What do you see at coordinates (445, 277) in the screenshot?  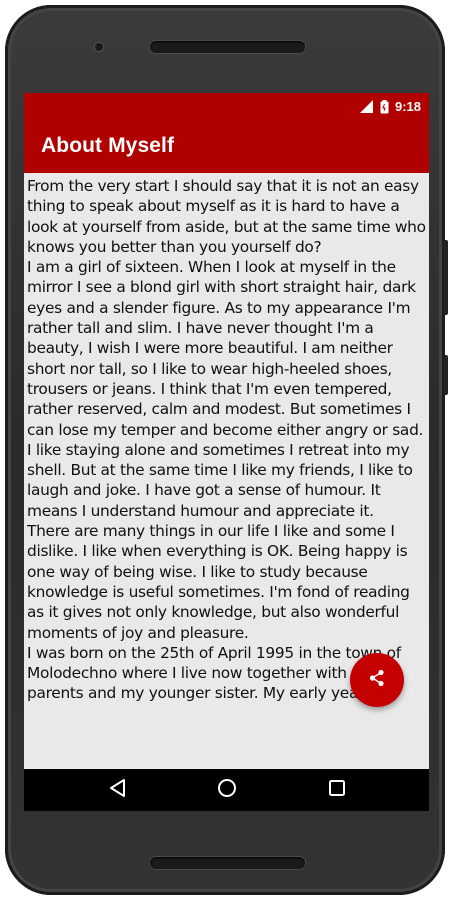 I see `power-button` at bounding box center [445, 277].